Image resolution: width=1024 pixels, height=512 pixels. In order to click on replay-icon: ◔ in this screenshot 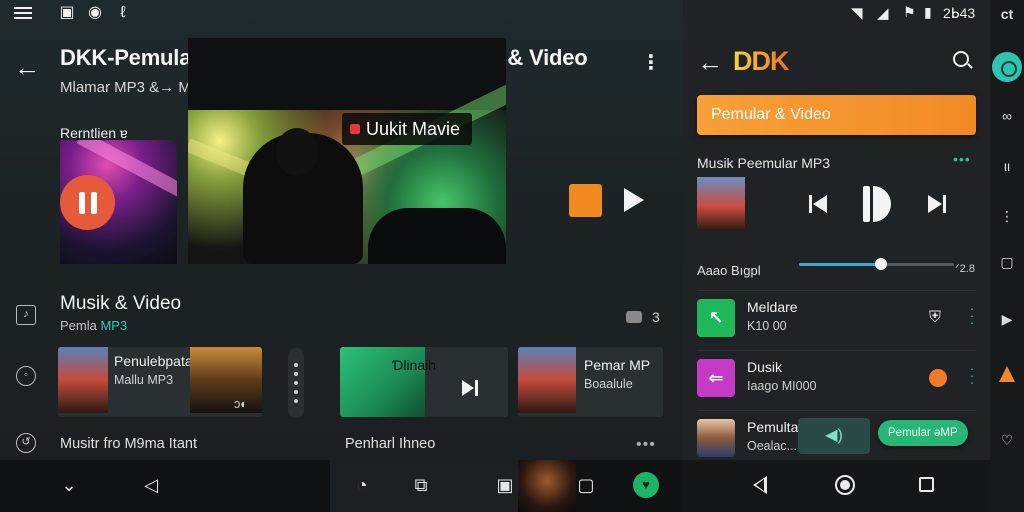, I will do `click(362, 485)`.